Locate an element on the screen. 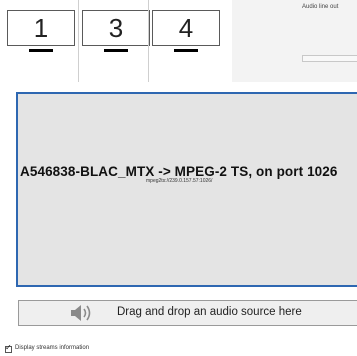 Image resolution: width=357 pixels, height=356 pixels. display-button-3: 3 is located at coordinates (116, 28).